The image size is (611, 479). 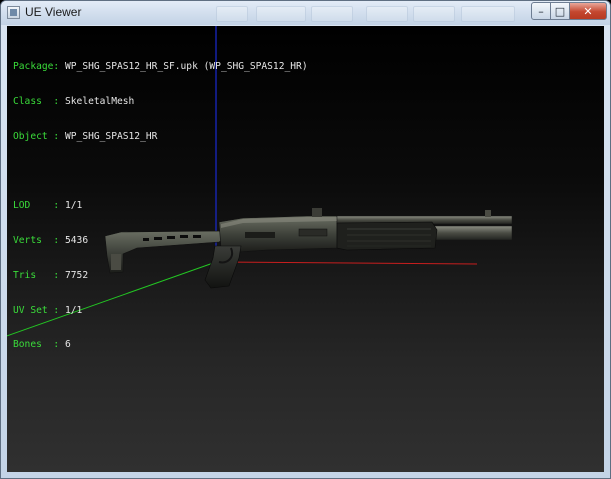 What do you see at coordinates (387, 236) in the screenshot?
I see `shotgun-forend` at bounding box center [387, 236].